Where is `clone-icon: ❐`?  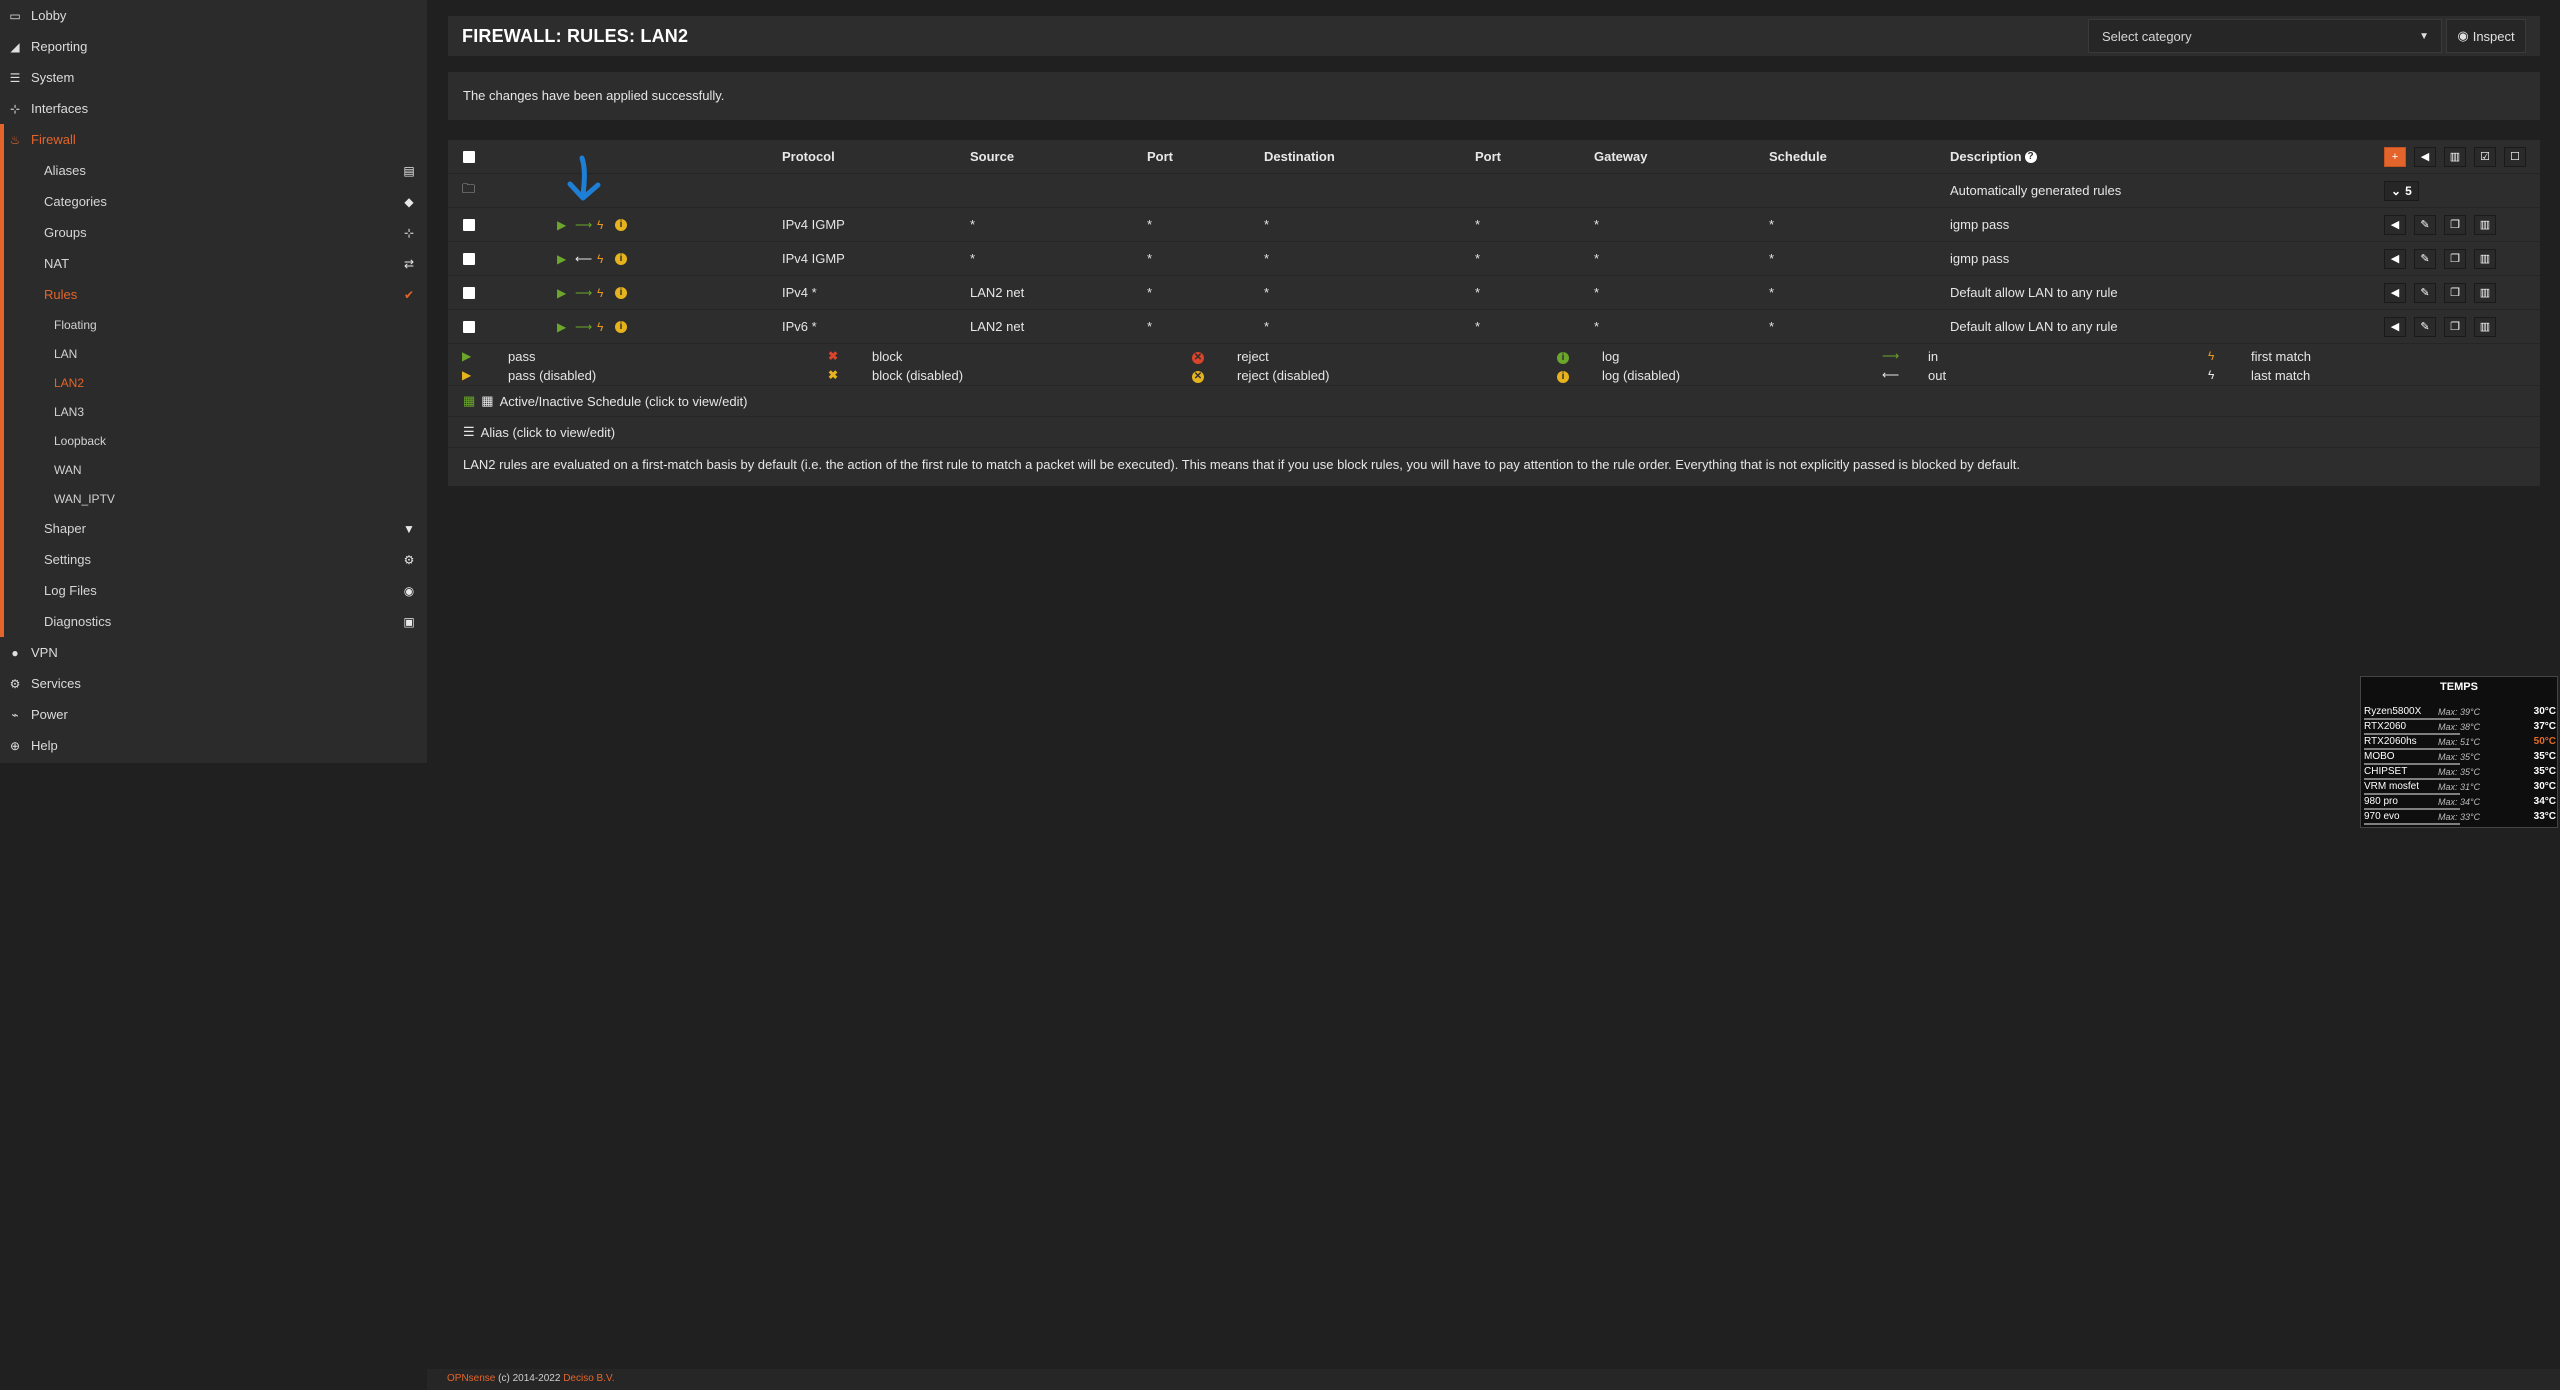
clone-icon: ❐ is located at coordinates (2455, 327).